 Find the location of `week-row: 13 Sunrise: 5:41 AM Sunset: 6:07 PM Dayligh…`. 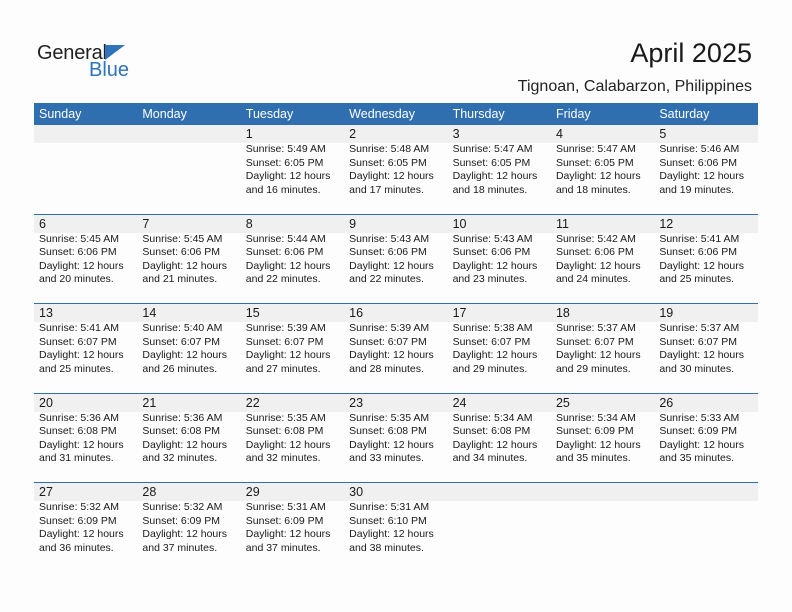

week-row: 13 Sunrise: 5:41 AM Sunset: 6:07 PM Dayligh… is located at coordinates (396, 348).